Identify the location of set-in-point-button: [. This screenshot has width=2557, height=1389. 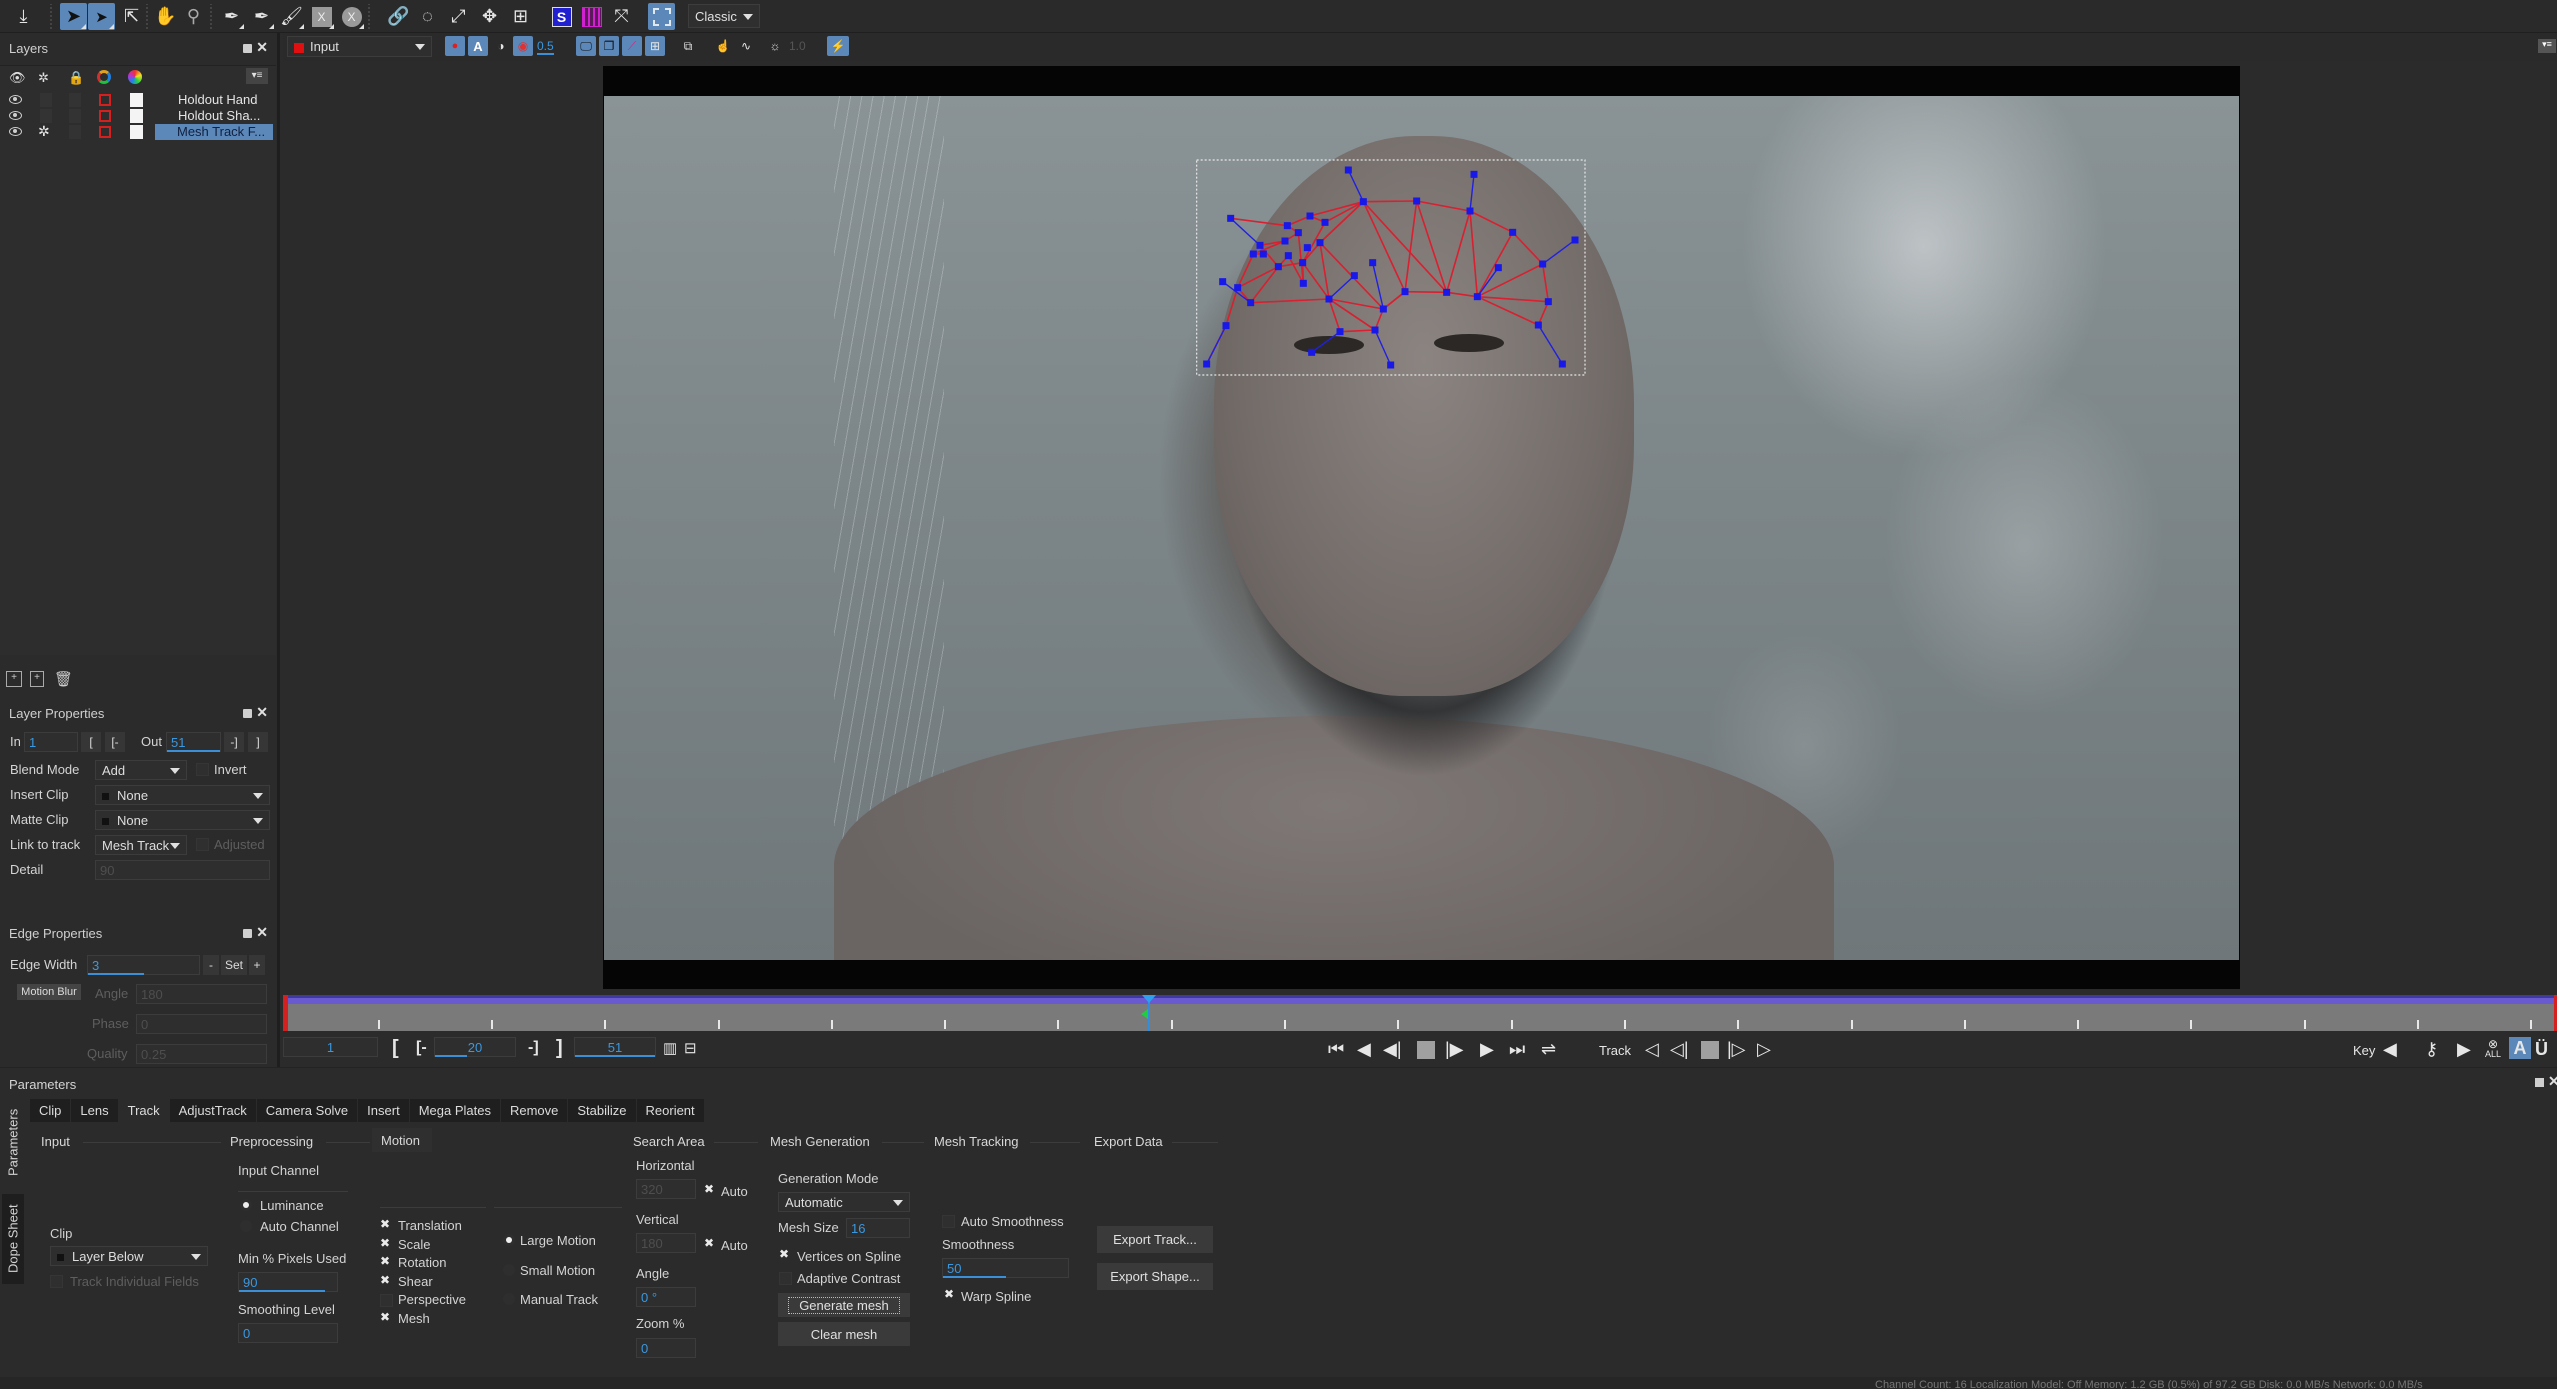
(395, 1048).